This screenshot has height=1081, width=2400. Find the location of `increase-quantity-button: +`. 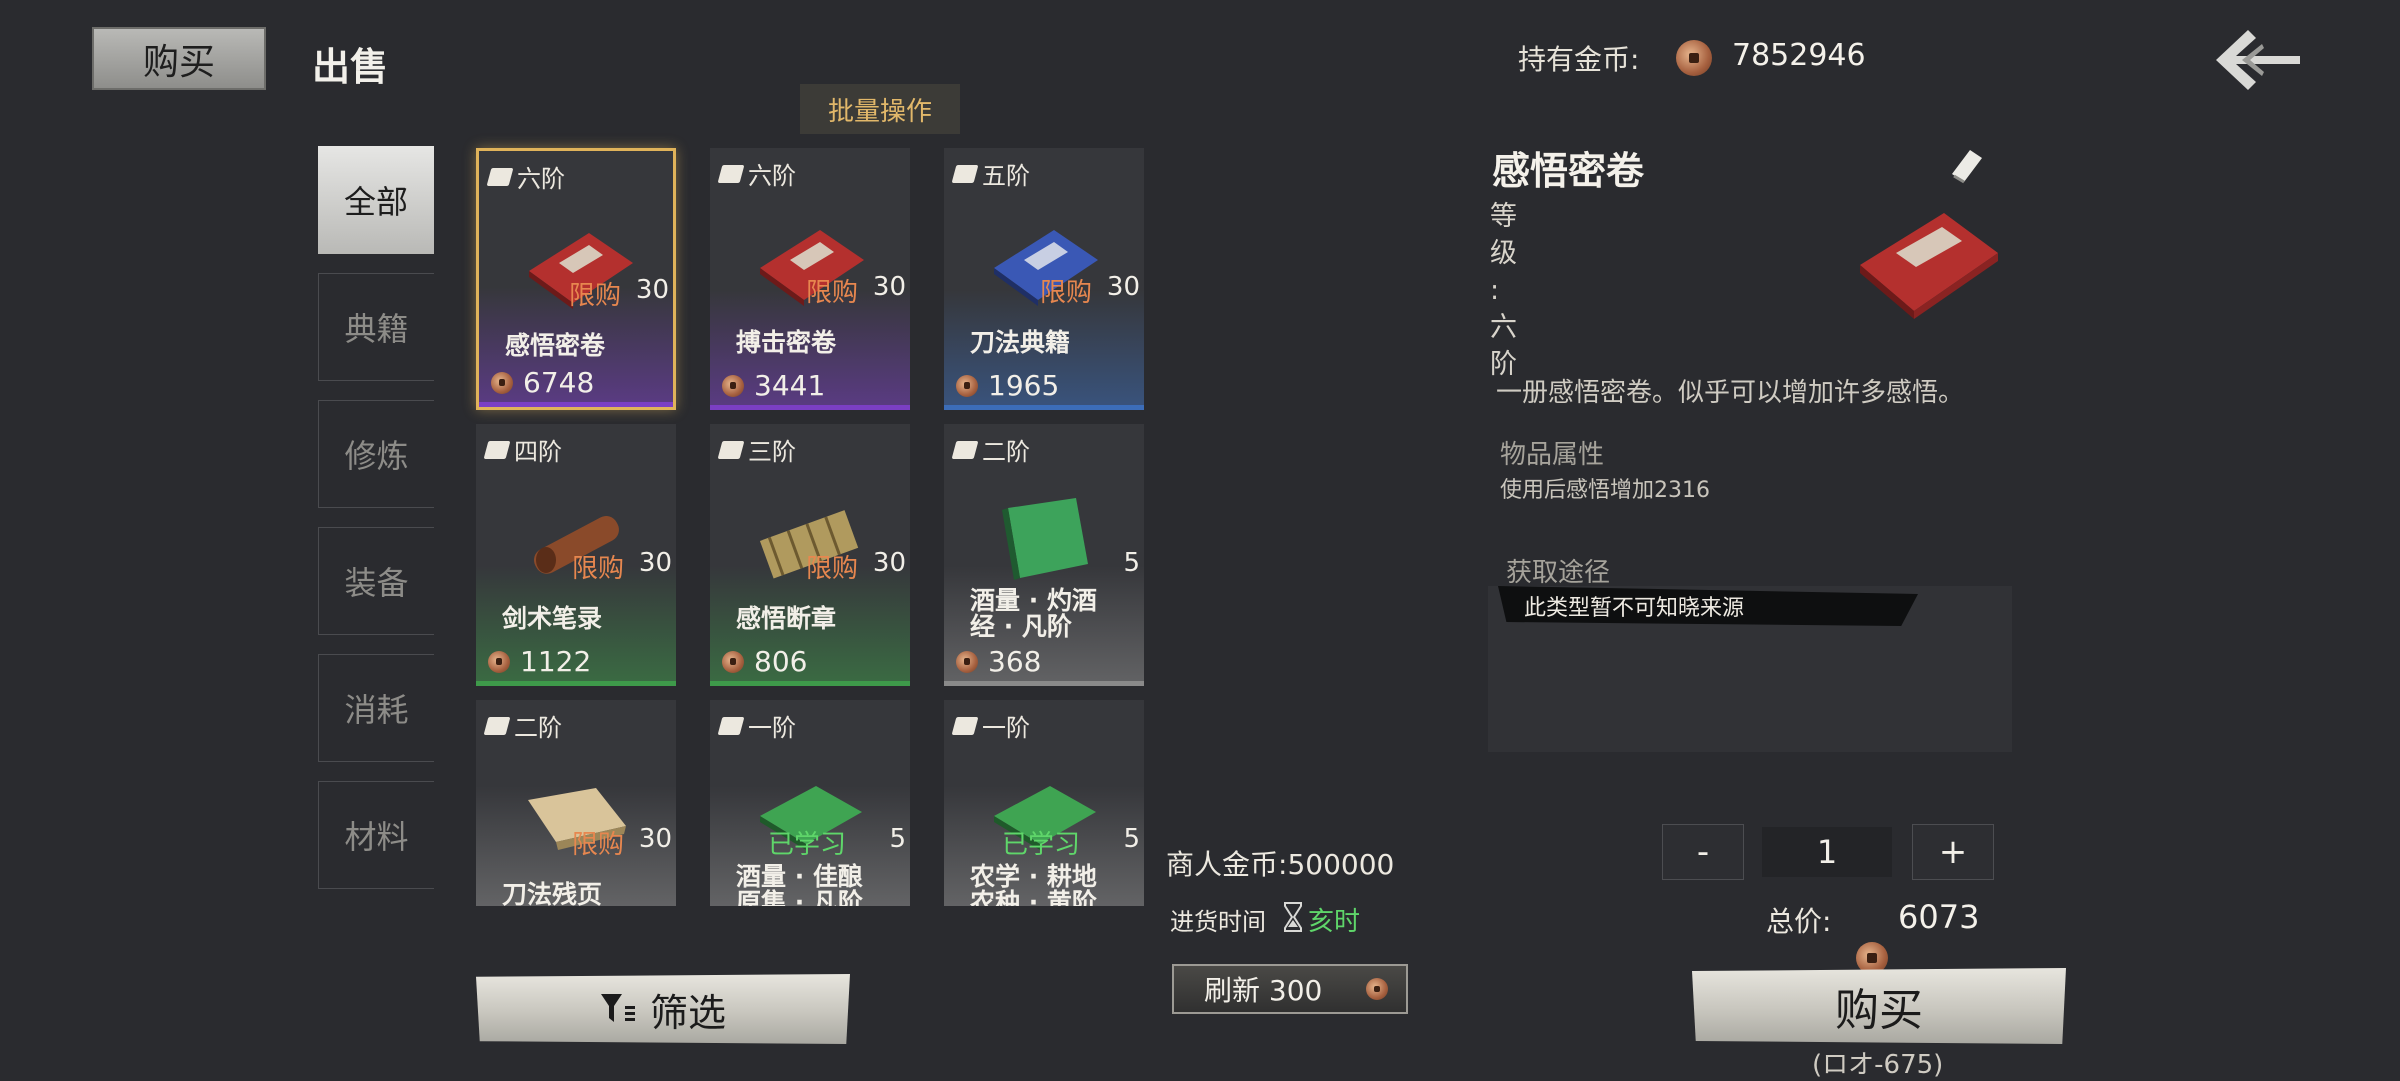

increase-quantity-button: + is located at coordinates (1953, 852).